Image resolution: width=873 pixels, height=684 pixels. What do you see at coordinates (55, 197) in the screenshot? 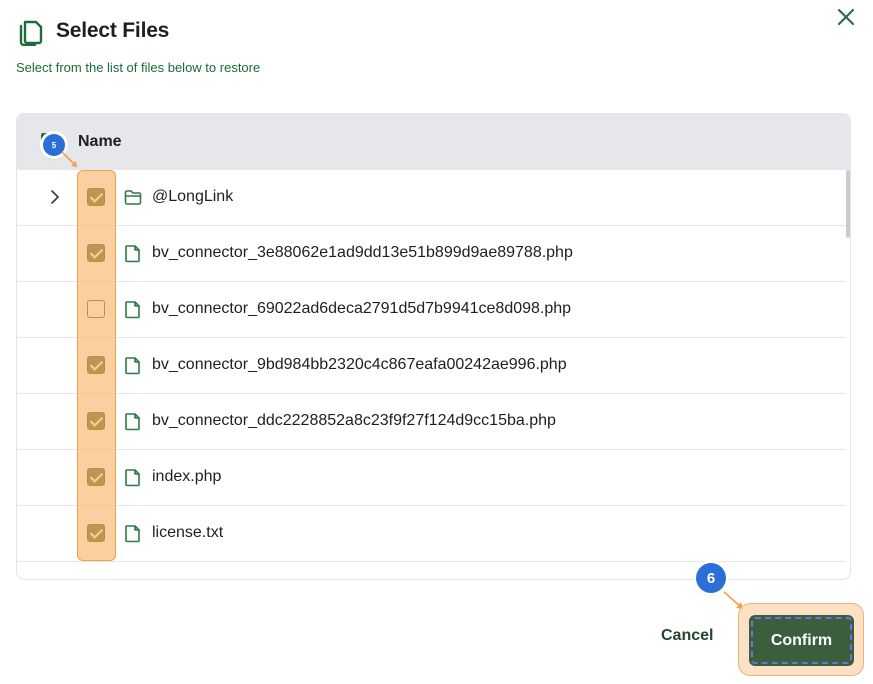
I see `chevron-right-icon` at bounding box center [55, 197].